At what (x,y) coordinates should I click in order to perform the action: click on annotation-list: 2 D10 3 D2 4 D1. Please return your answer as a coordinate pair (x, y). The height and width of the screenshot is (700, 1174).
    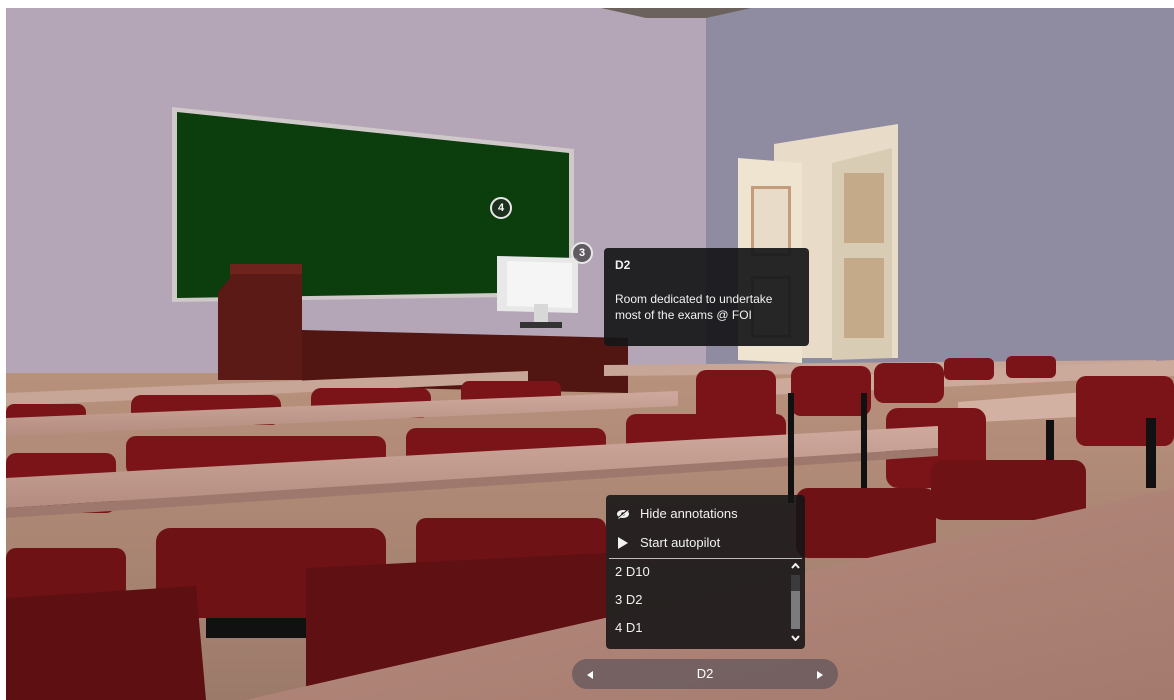
    Looking at the image, I should click on (705, 601).